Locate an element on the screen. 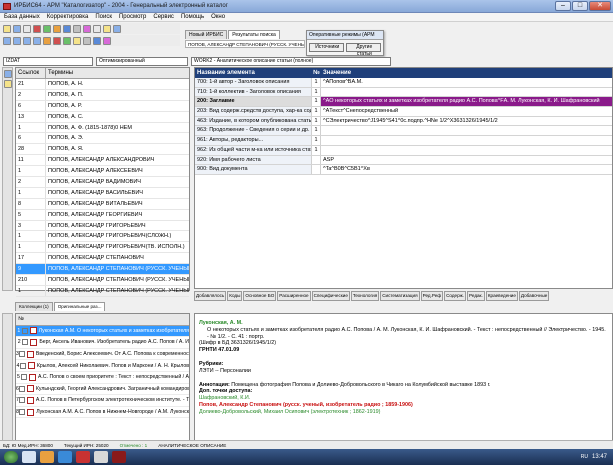  worksheet-tab: Систематизация is located at coordinates (400, 296).